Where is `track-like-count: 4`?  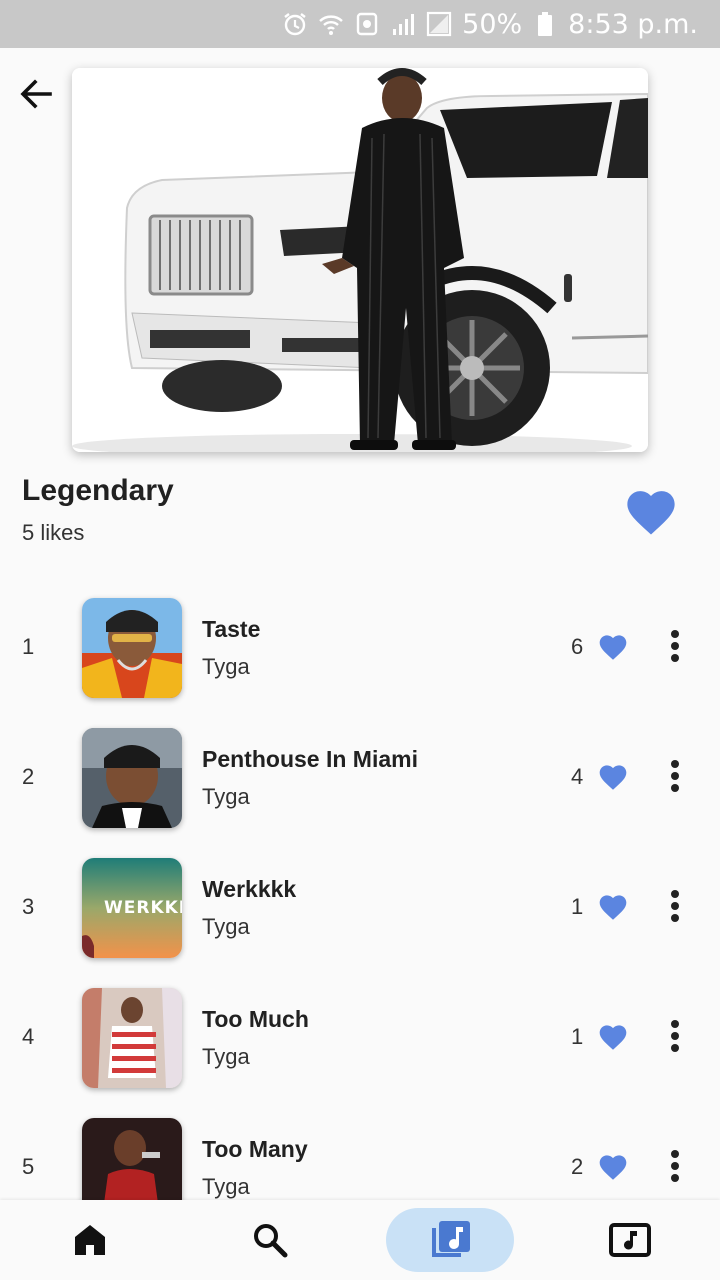 track-like-count: 4 is located at coordinates (577, 776).